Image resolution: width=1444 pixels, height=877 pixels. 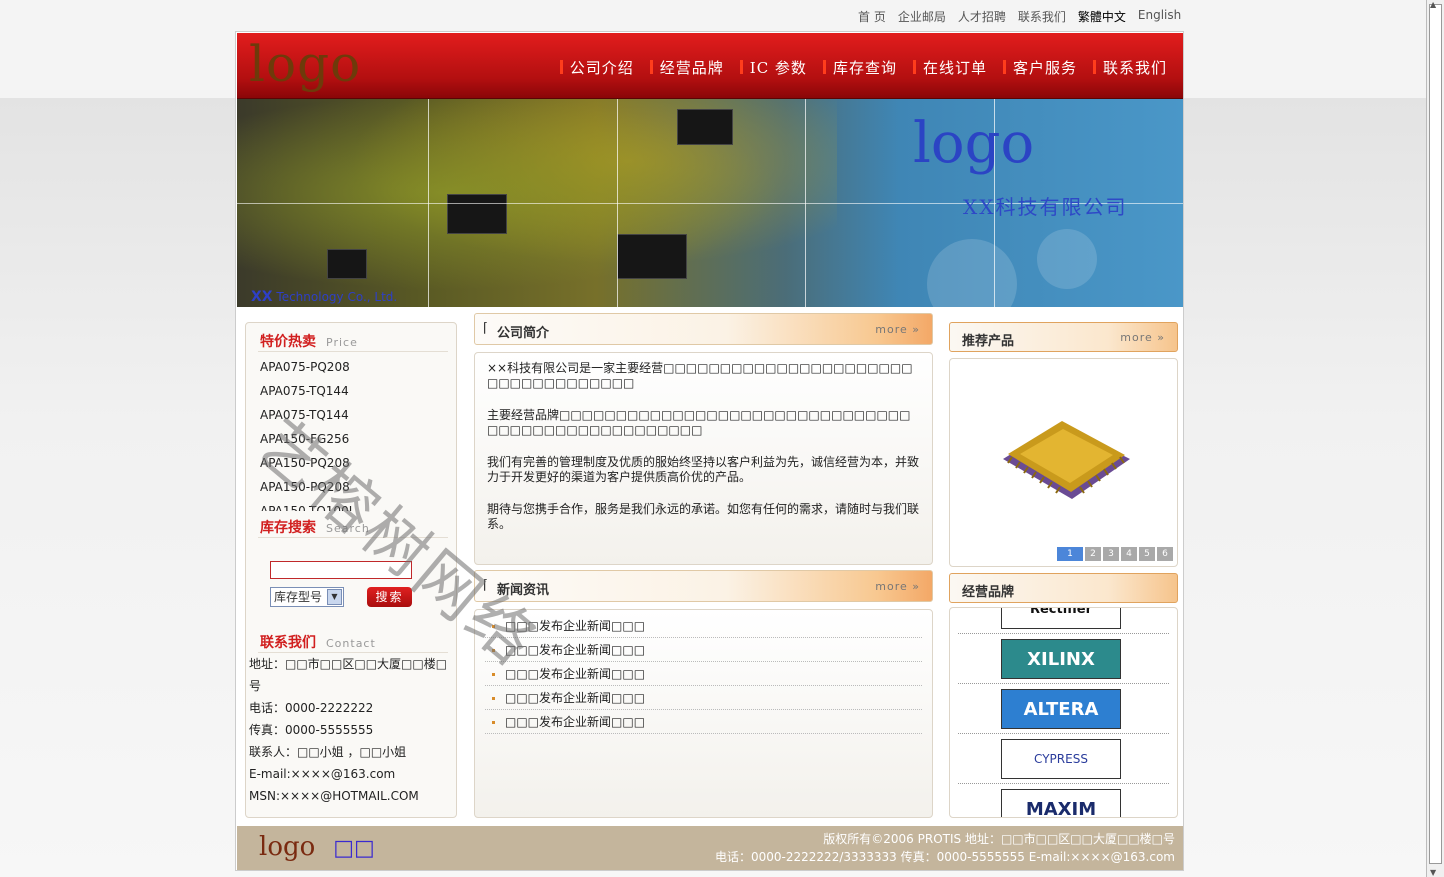 I want to click on xilinx-logo: XILINX, so click(x=1061, y=659).